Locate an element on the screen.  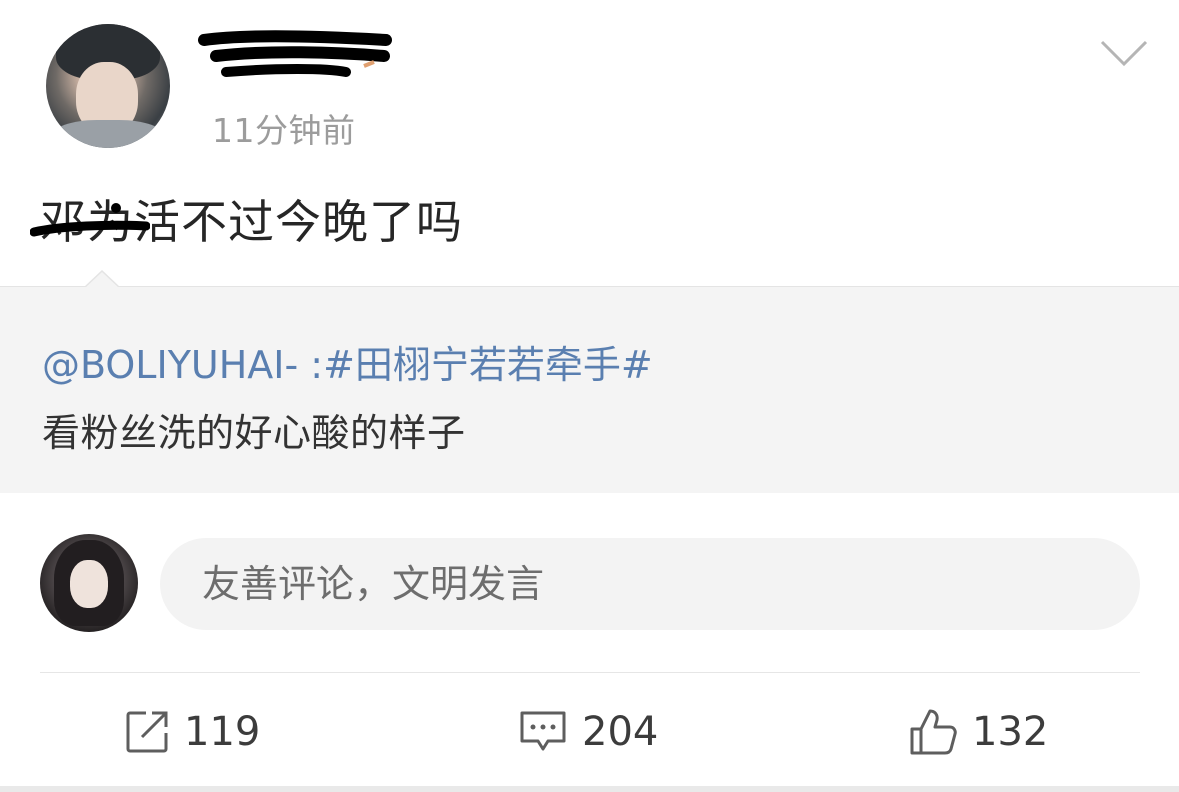
quote-pointer is located at coordinates (102, 280).